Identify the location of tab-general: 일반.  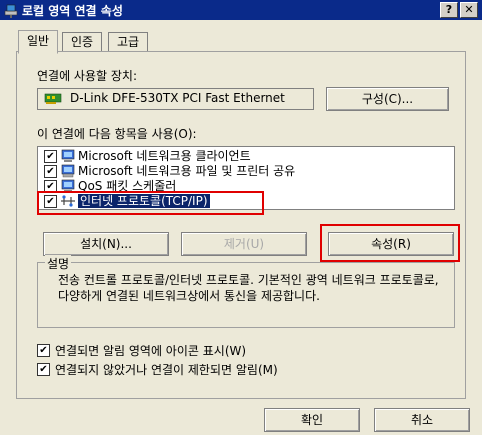
(38, 42).